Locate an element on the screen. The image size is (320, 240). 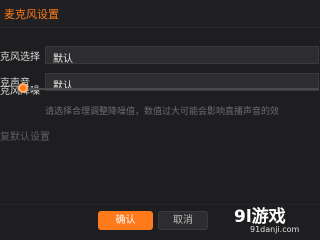
title-divider is located at coordinates (159, 27).